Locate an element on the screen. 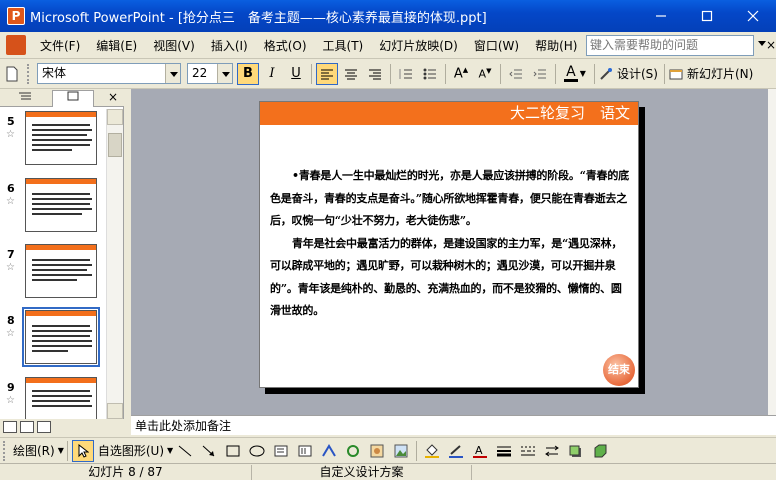 The height and width of the screenshot is (480, 776). arrow-style-tool is located at coordinates (552, 451).